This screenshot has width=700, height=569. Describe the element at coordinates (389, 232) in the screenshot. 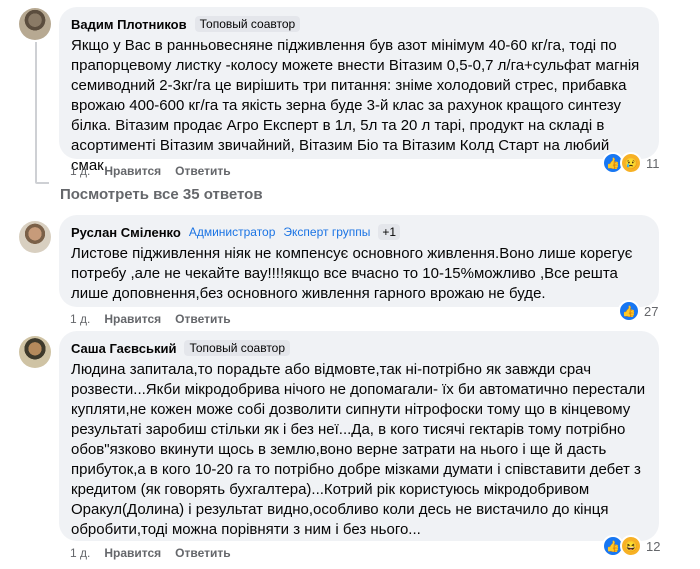

I see `badge-more-count: +1` at that location.